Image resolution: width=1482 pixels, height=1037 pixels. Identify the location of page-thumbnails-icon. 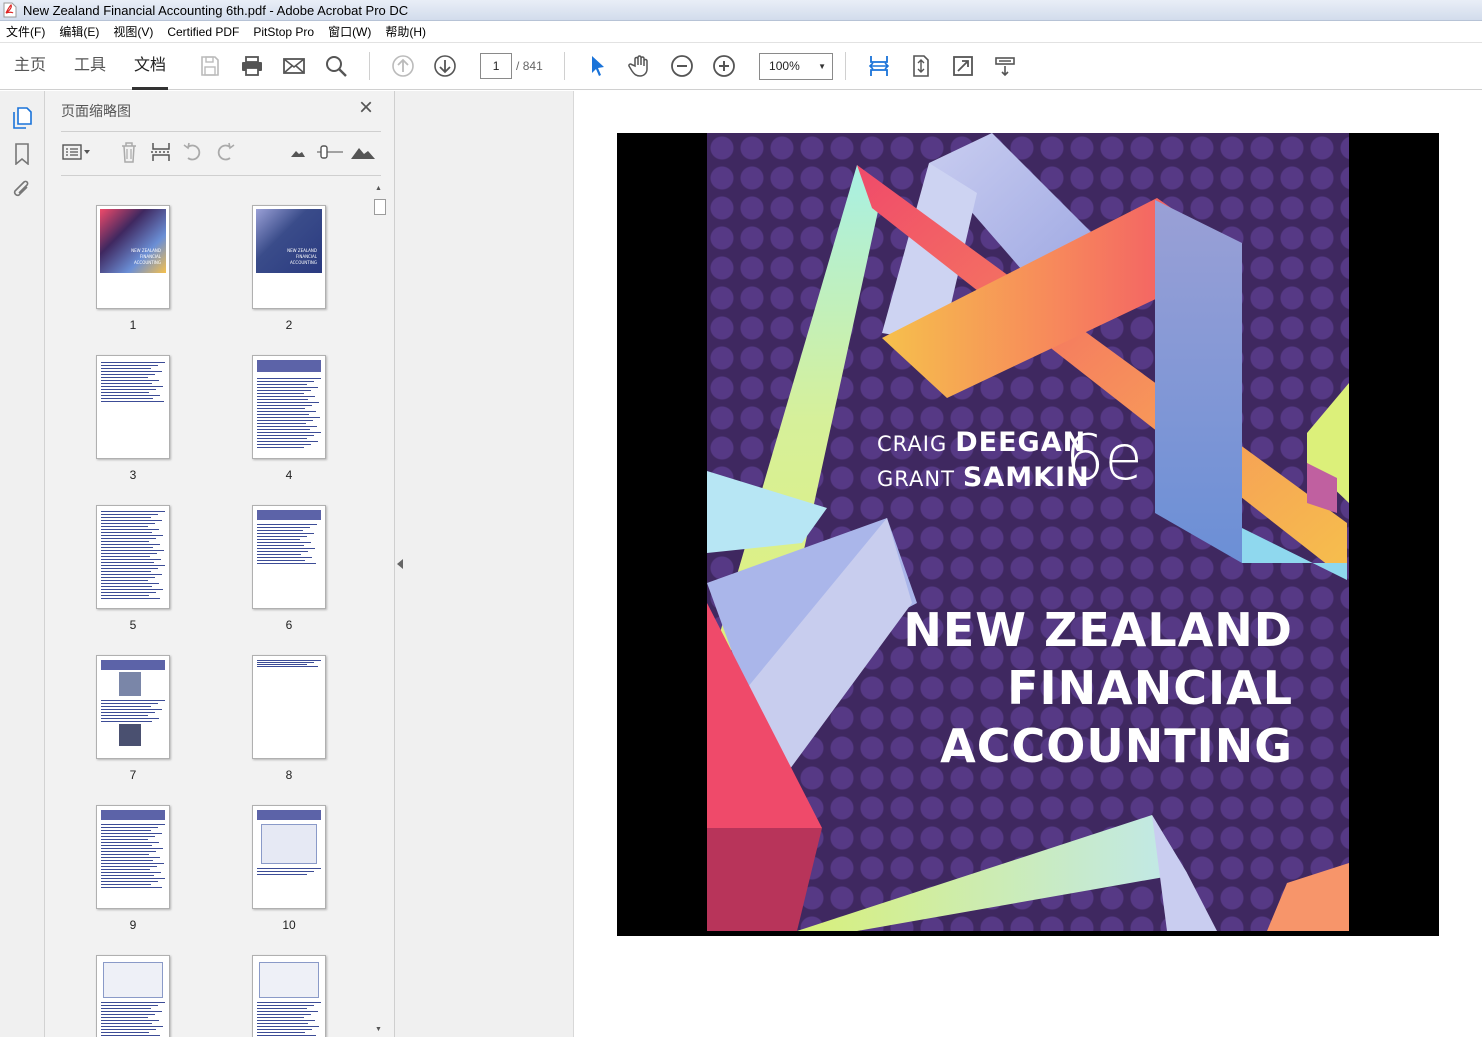
(22, 118).